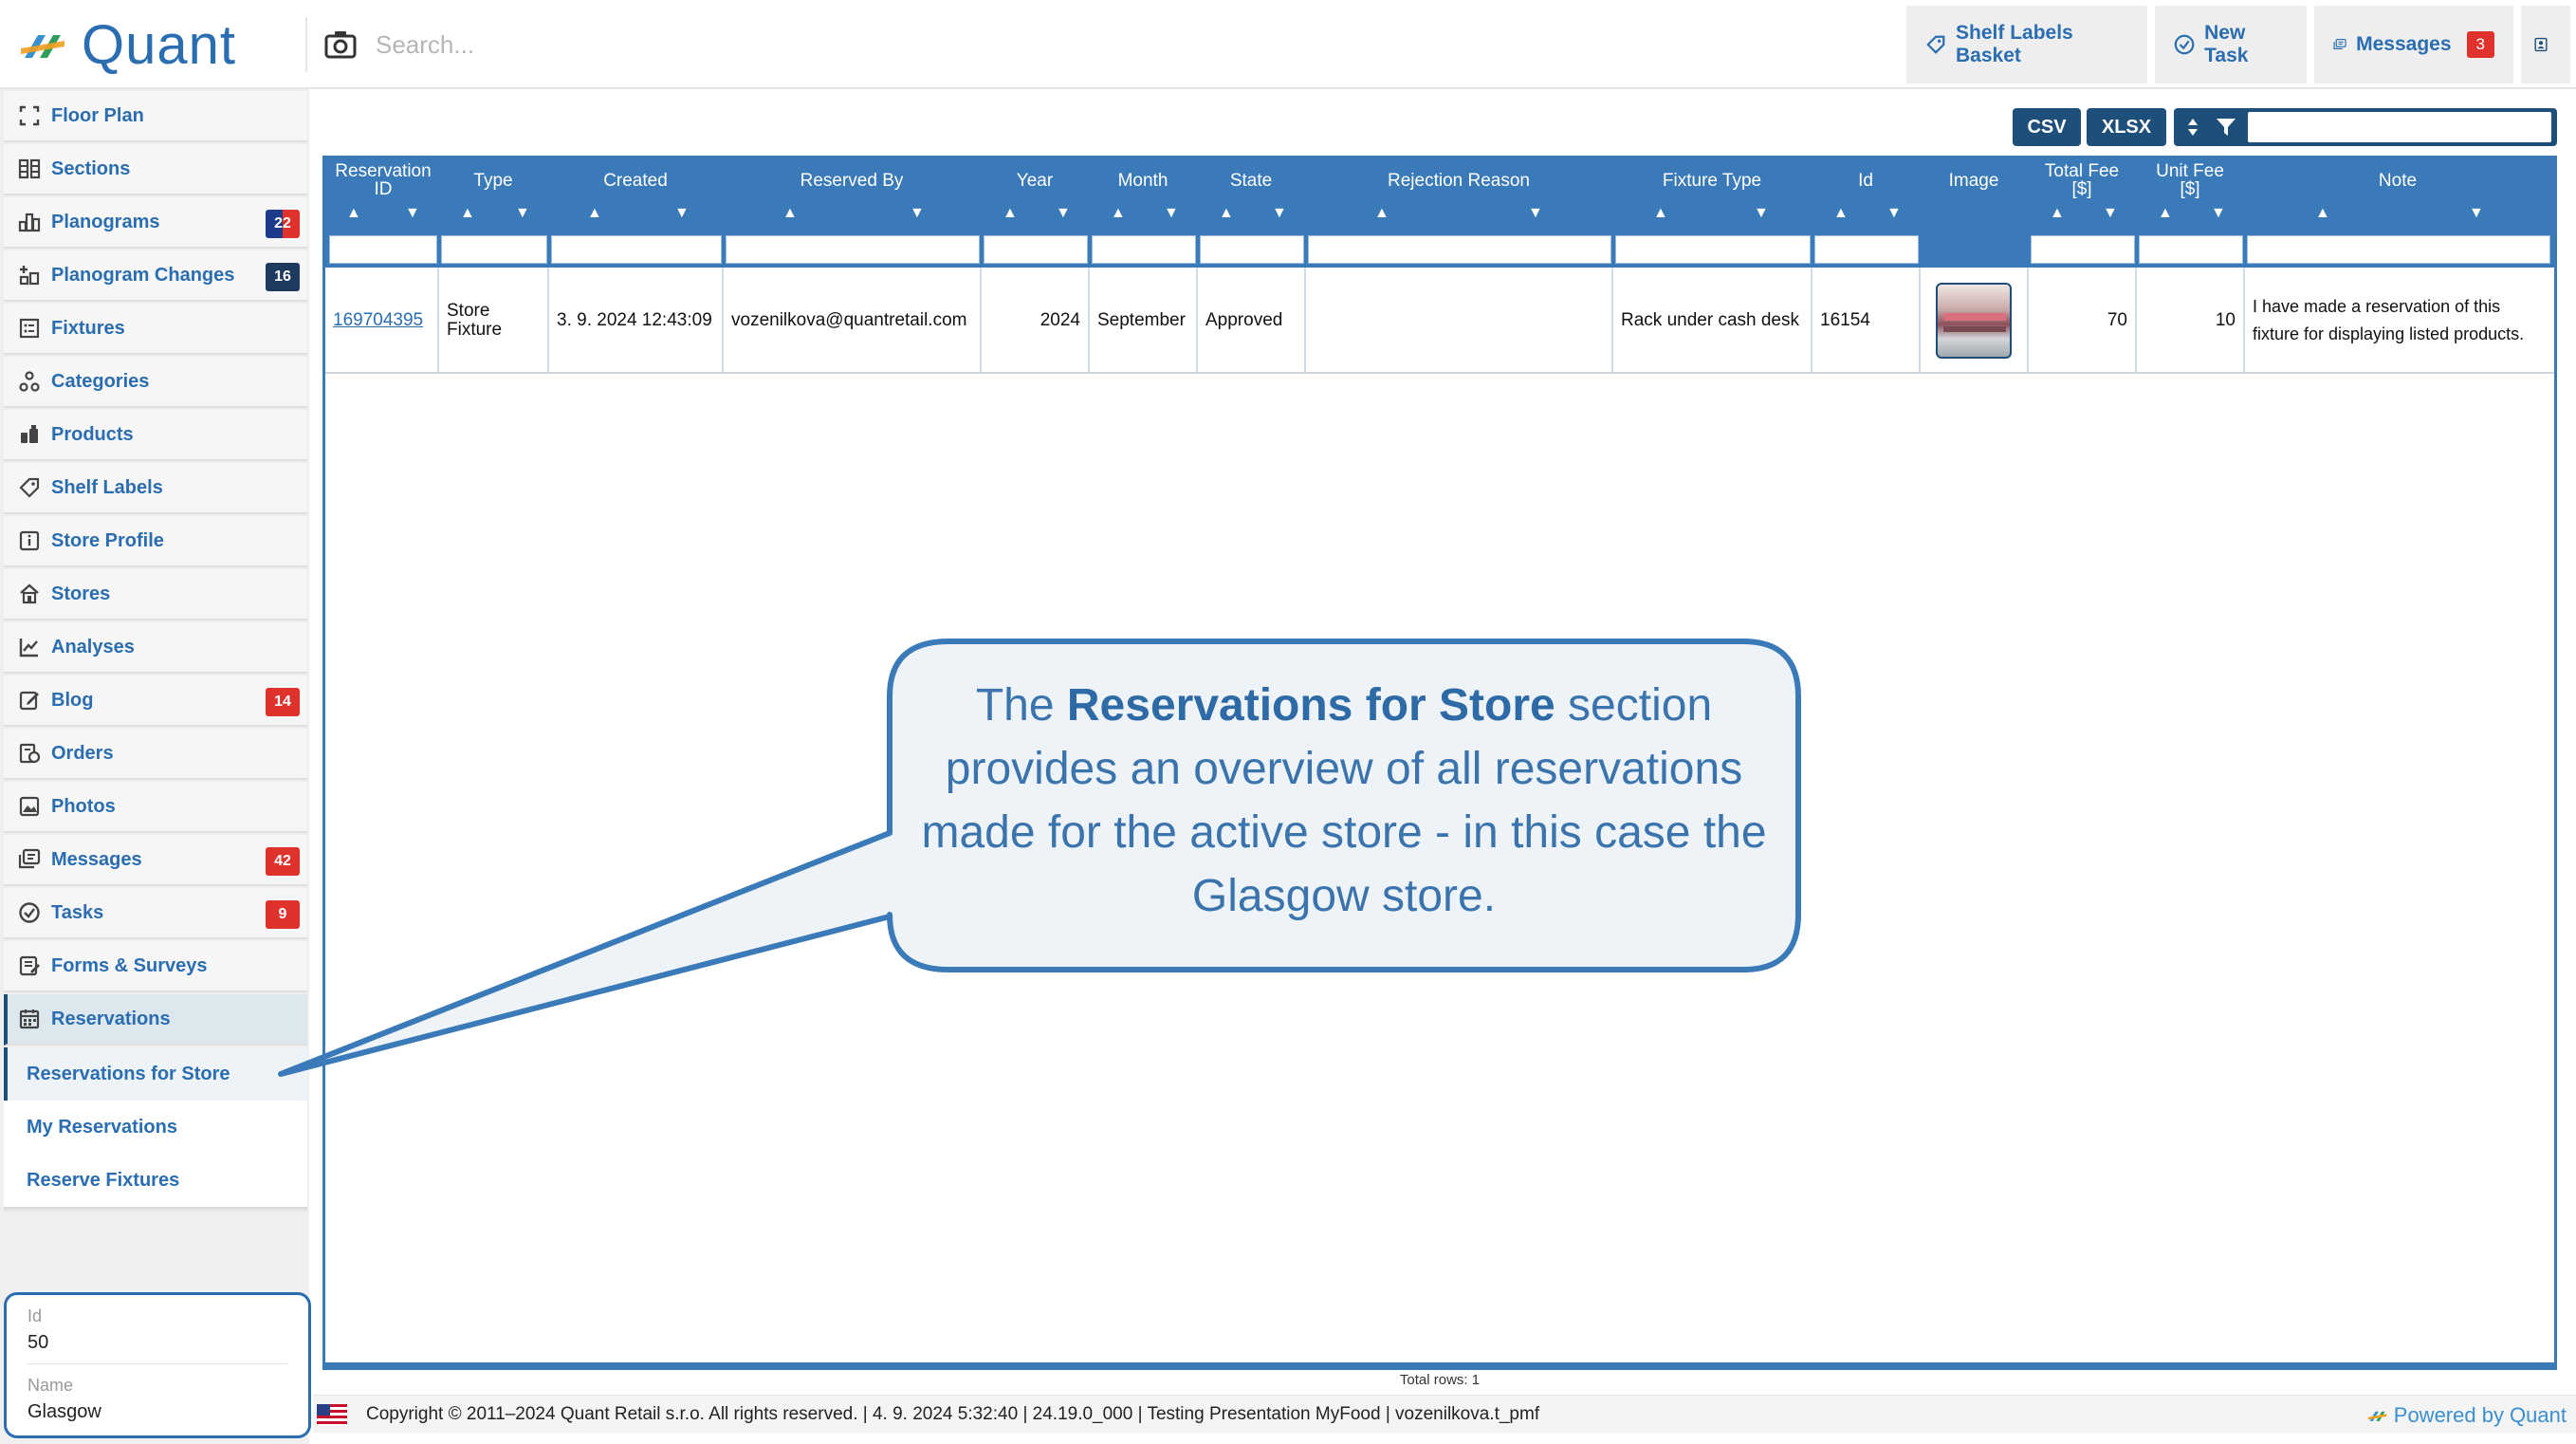 Image resolution: width=2576 pixels, height=1444 pixels. What do you see at coordinates (493, 180) in the screenshot?
I see `column-header-type: Type` at bounding box center [493, 180].